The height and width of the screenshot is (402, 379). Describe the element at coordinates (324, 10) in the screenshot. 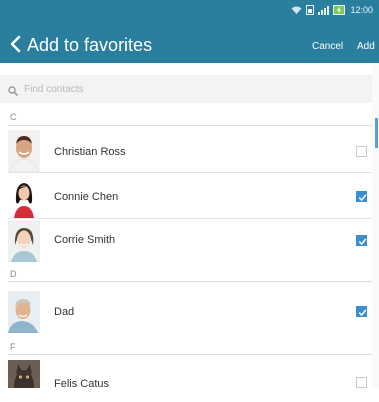

I see `signal-icon` at that location.